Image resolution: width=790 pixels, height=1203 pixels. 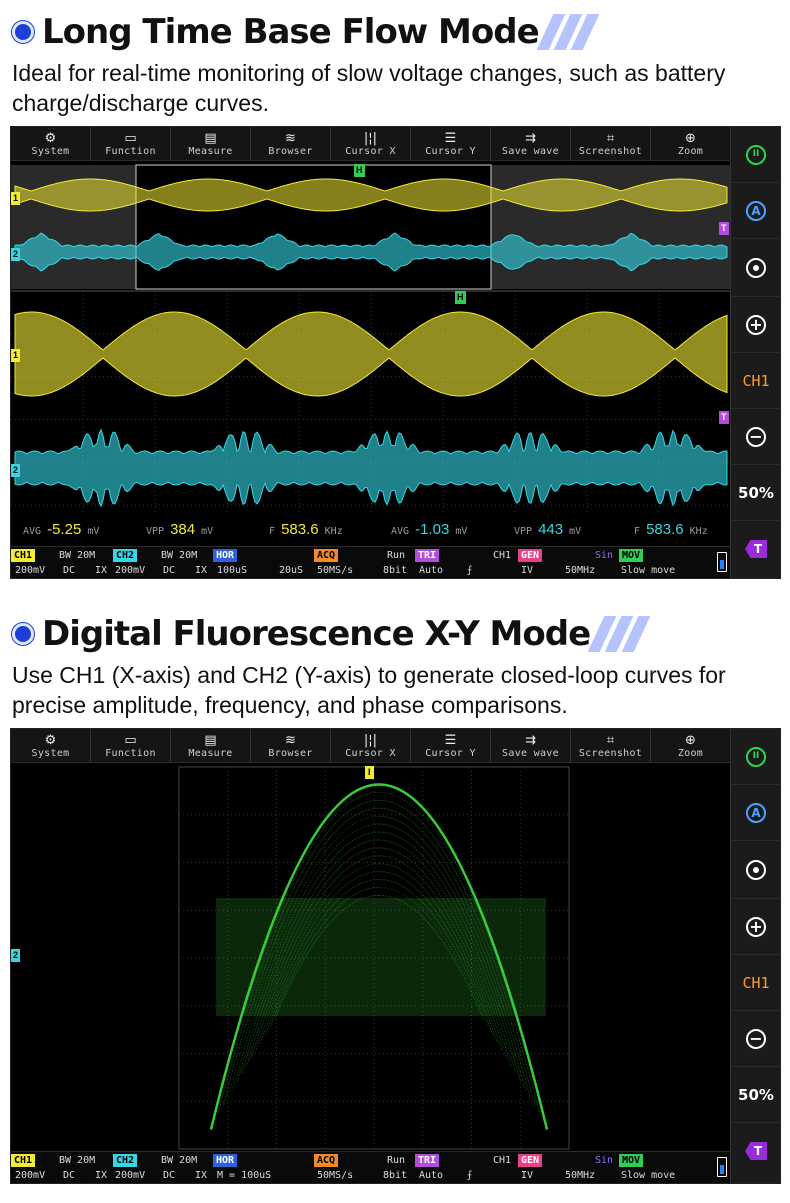 What do you see at coordinates (396, 555) in the screenshot?
I see `acq-state: Run` at bounding box center [396, 555].